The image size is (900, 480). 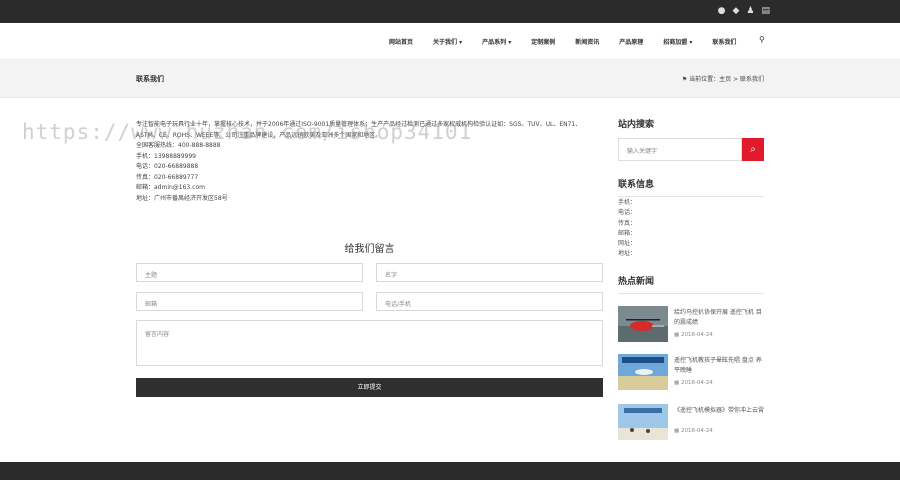 What do you see at coordinates (627, 213) in the screenshot?
I see `contact-phone: 电话：` at bounding box center [627, 213].